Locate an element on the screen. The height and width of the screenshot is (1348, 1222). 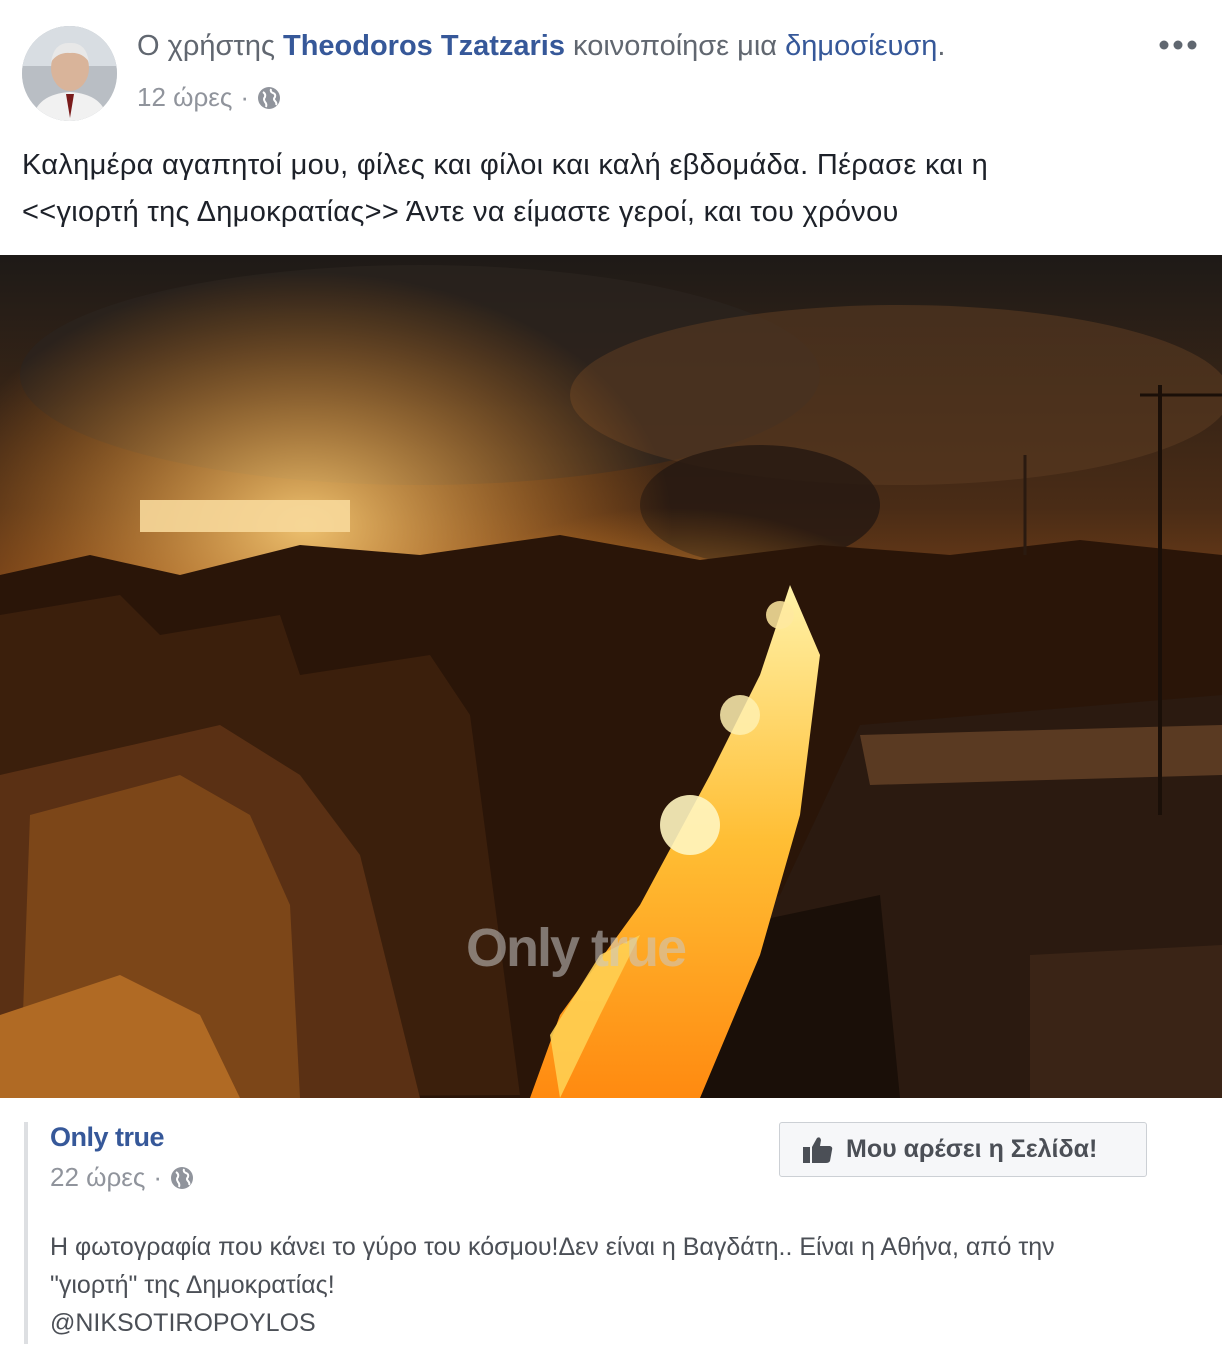
author-avatar is located at coordinates (69, 73).